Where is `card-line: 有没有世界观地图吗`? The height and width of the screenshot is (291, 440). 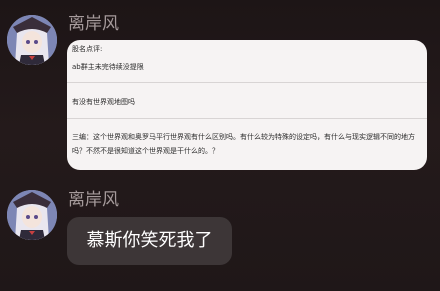 card-line: 有没有世界观地图吗 is located at coordinates (103, 102).